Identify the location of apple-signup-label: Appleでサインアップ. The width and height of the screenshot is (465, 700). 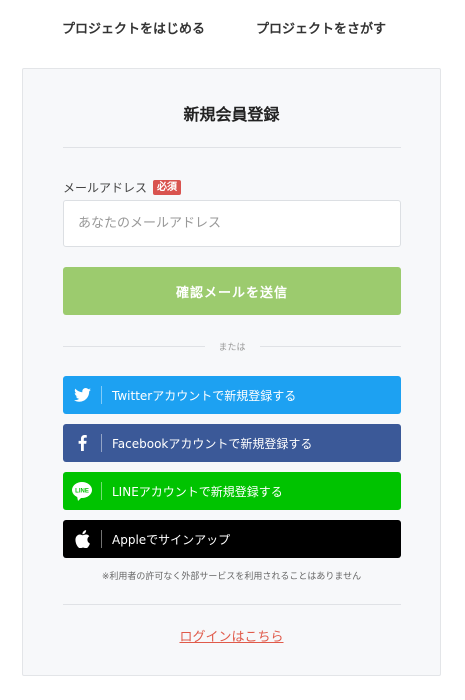
(171, 539).